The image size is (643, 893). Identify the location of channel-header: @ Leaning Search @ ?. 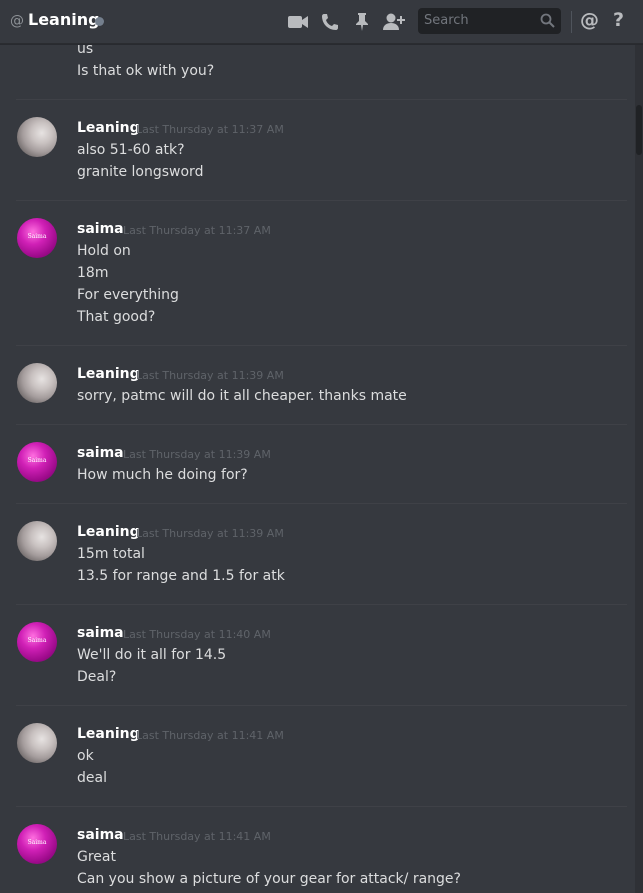
(321, 22).